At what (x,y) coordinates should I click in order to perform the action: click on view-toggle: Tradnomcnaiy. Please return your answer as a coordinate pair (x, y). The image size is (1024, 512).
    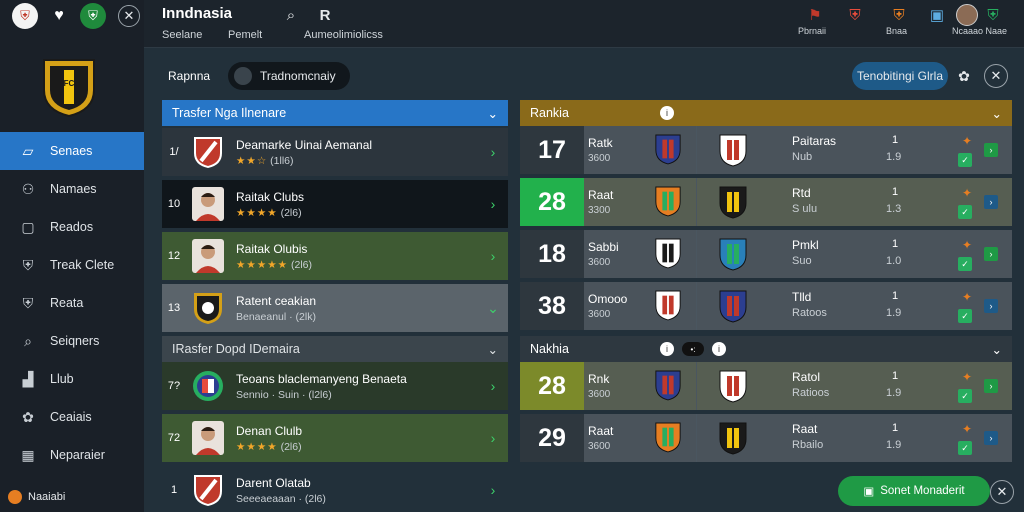
    Looking at the image, I should click on (289, 76).